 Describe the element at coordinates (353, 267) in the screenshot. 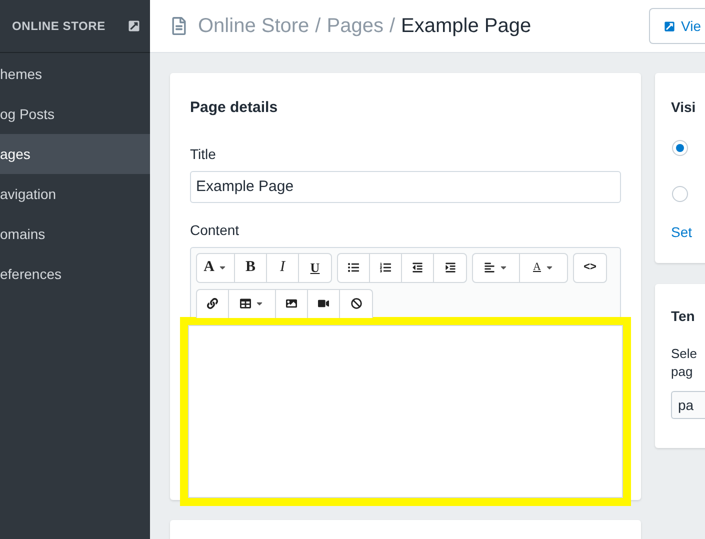

I see `bulleted-list-icon` at that location.